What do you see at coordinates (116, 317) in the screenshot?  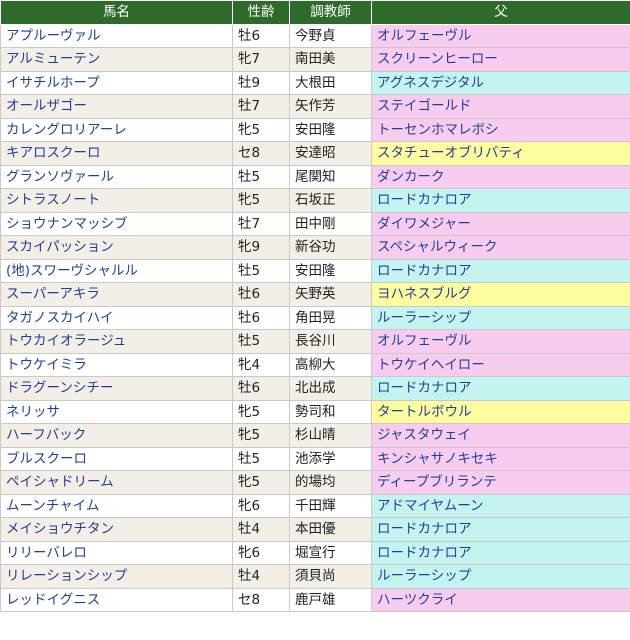 I see `horse-name-cell: タガノスカイハイ` at bounding box center [116, 317].